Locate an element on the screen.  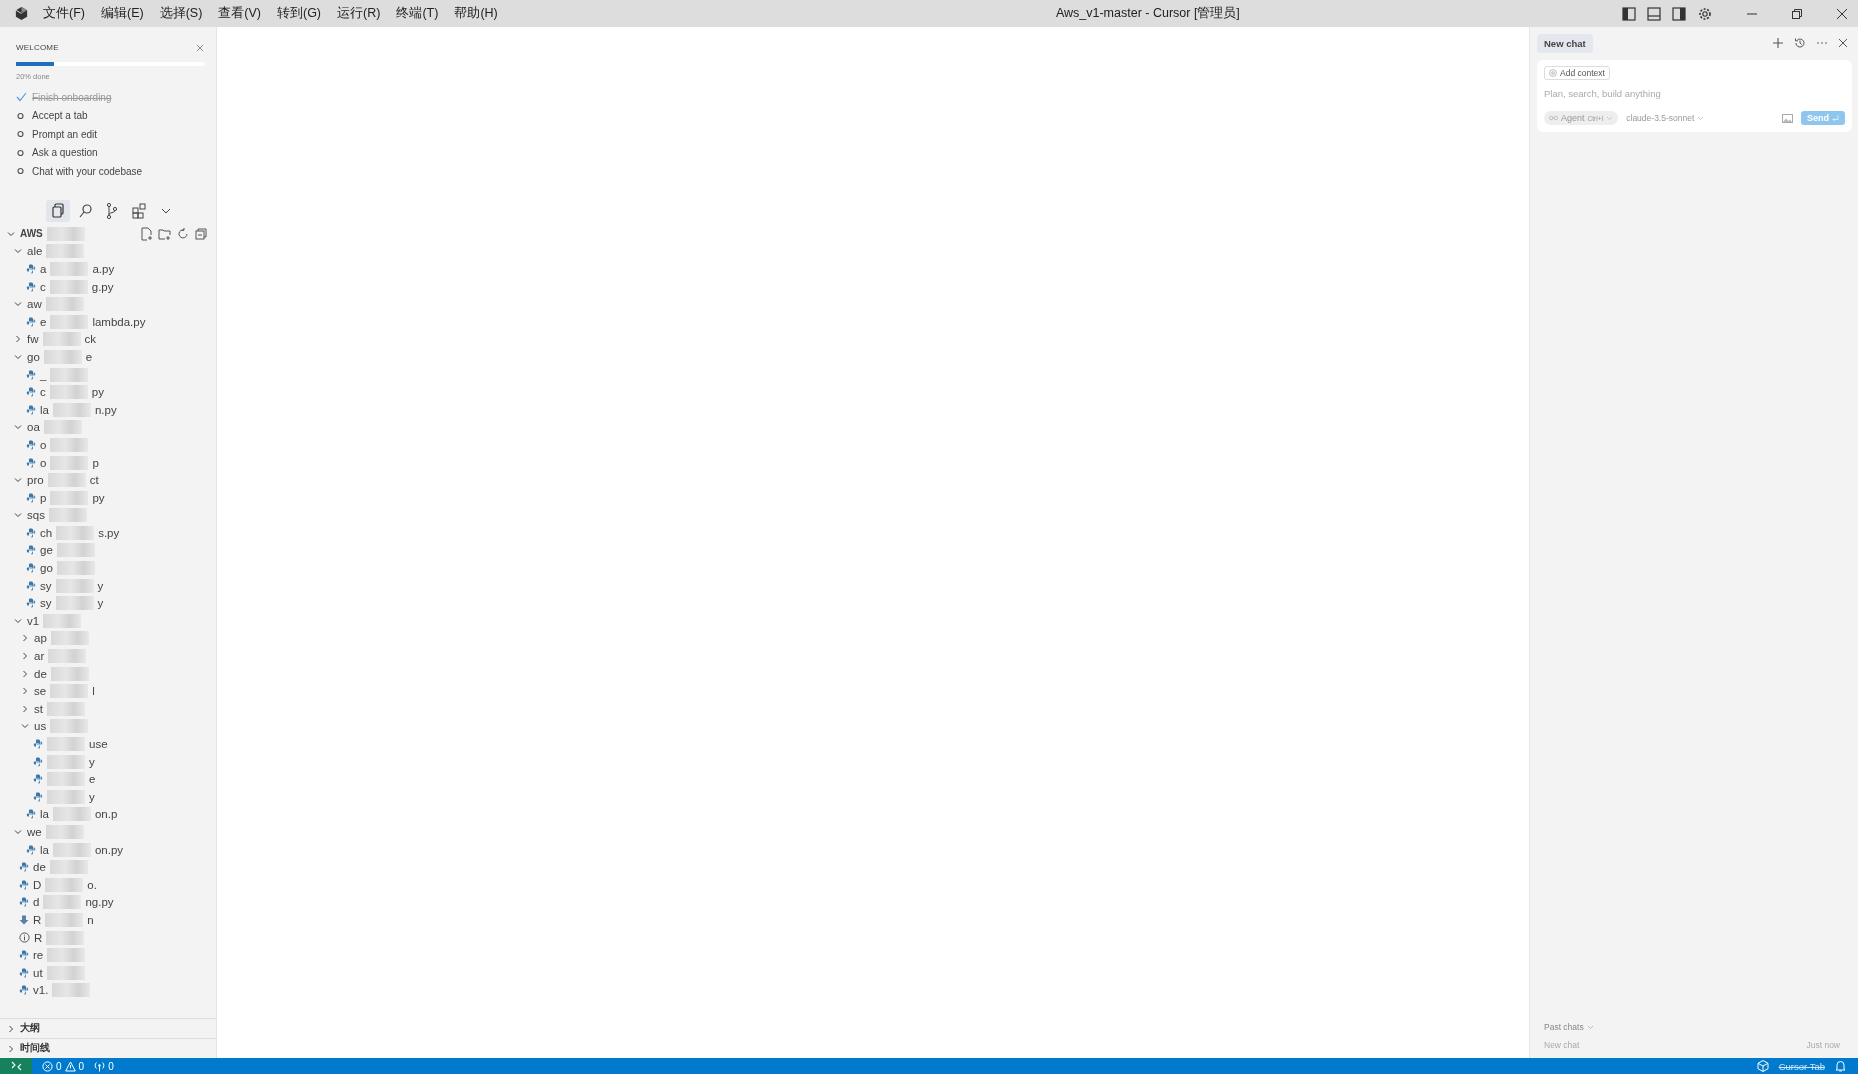
tree-item: R is located at coordinates (108, 937).